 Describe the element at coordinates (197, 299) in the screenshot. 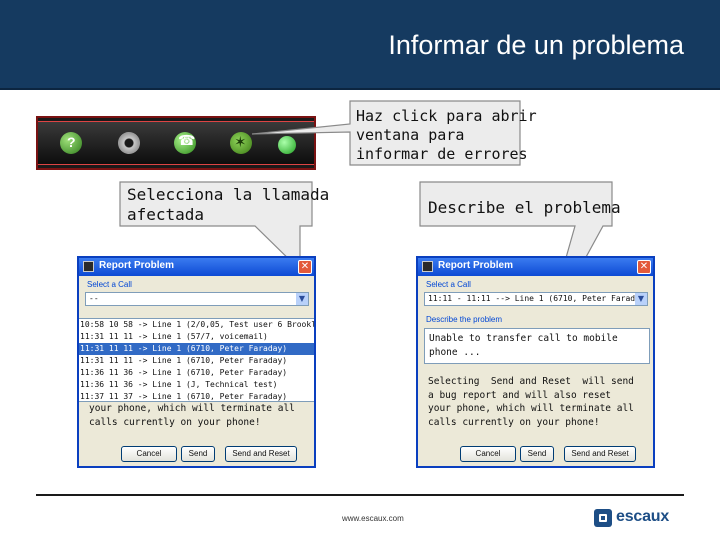

I see `call-select-dropdown: -- ▼` at that location.